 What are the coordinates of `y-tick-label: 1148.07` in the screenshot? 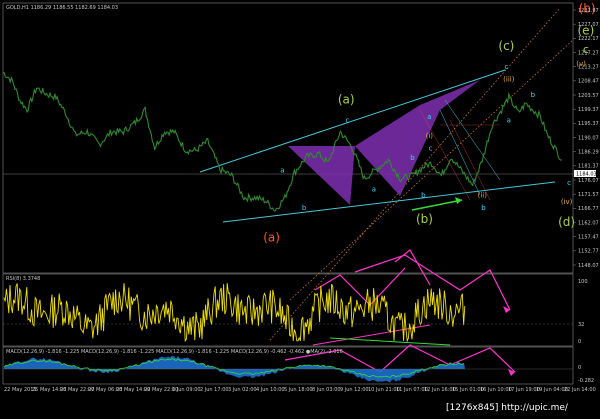 It's located at (588, 266).